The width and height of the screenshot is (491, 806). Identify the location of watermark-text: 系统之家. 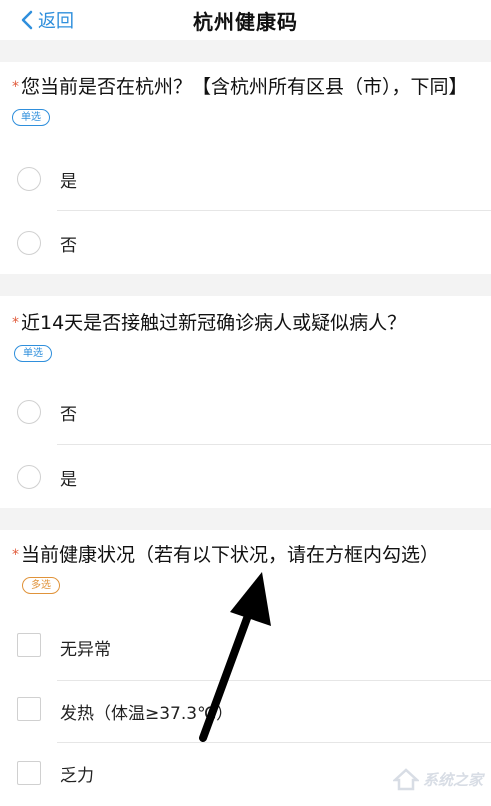
(452, 779).